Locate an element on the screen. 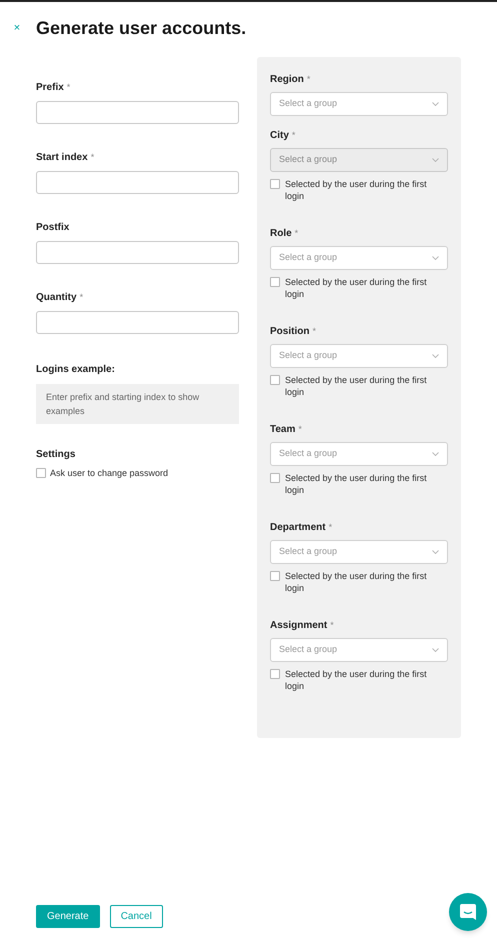 This screenshot has width=497, height=941. field-label: Role is located at coordinates (281, 234).